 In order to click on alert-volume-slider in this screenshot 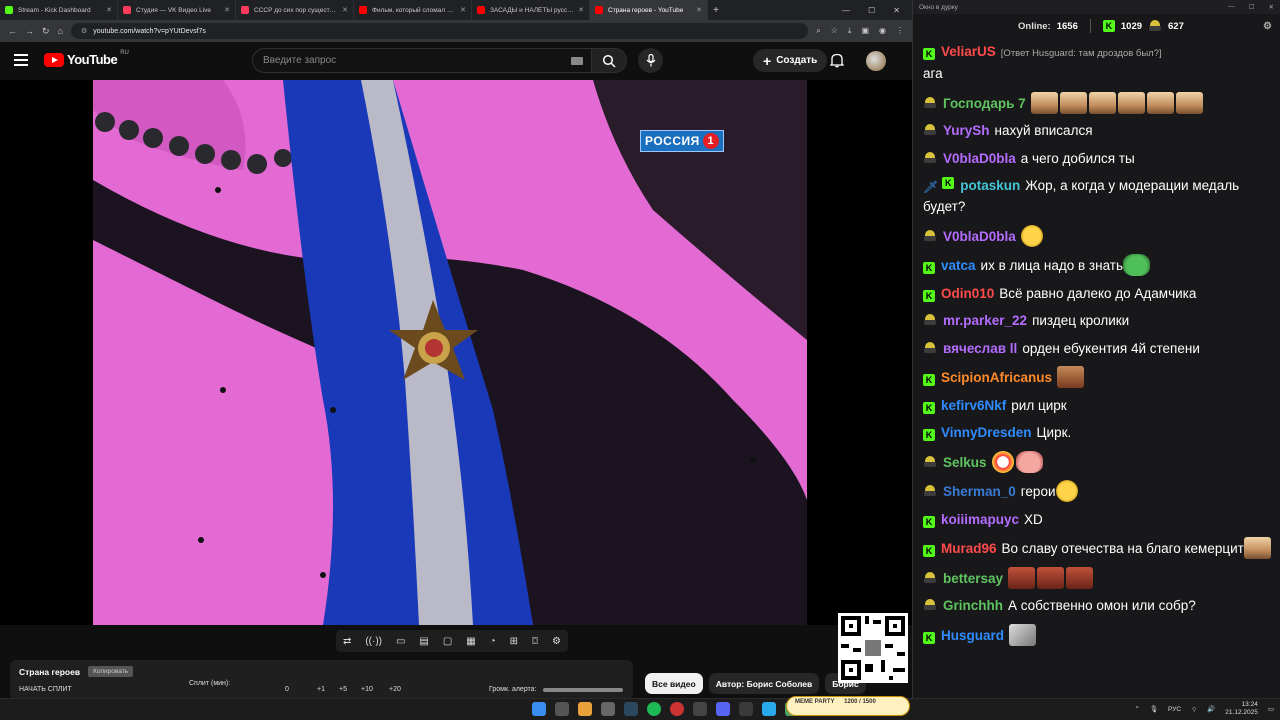, I will do `click(582, 690)`.